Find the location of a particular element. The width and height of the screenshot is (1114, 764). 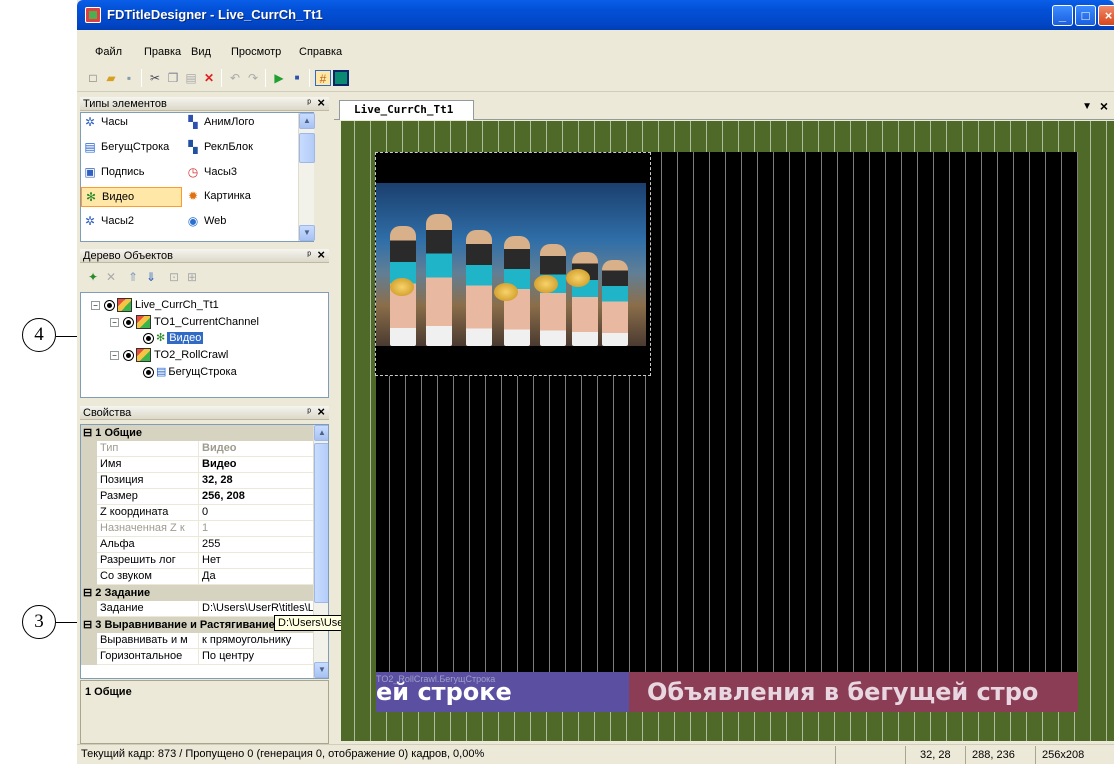

tree-node-to2: − TO2_RollCrawl is located at coordinates (169, 355).